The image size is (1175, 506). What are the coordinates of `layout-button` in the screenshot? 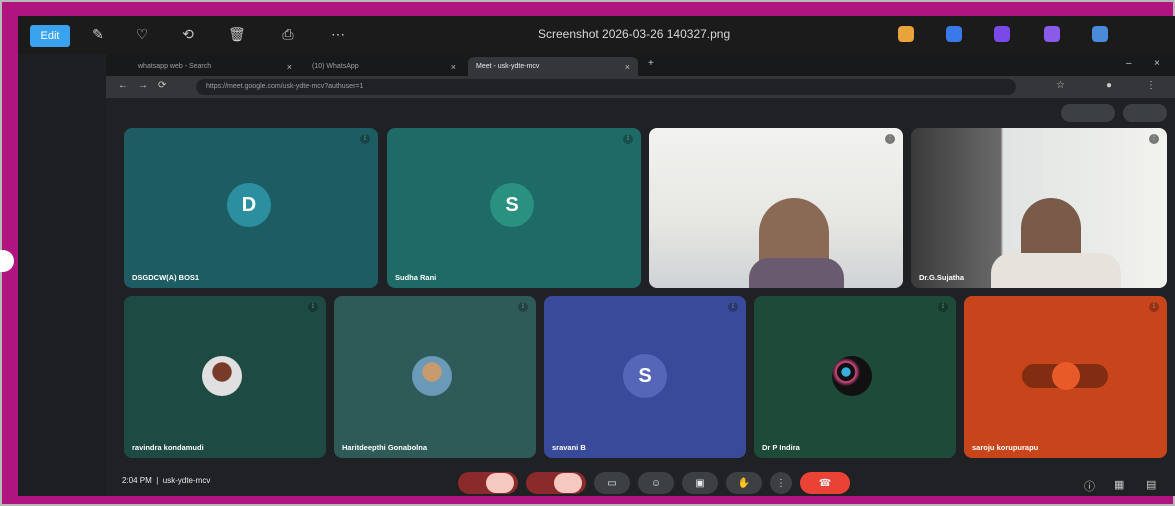 It's located at (1145, 113).